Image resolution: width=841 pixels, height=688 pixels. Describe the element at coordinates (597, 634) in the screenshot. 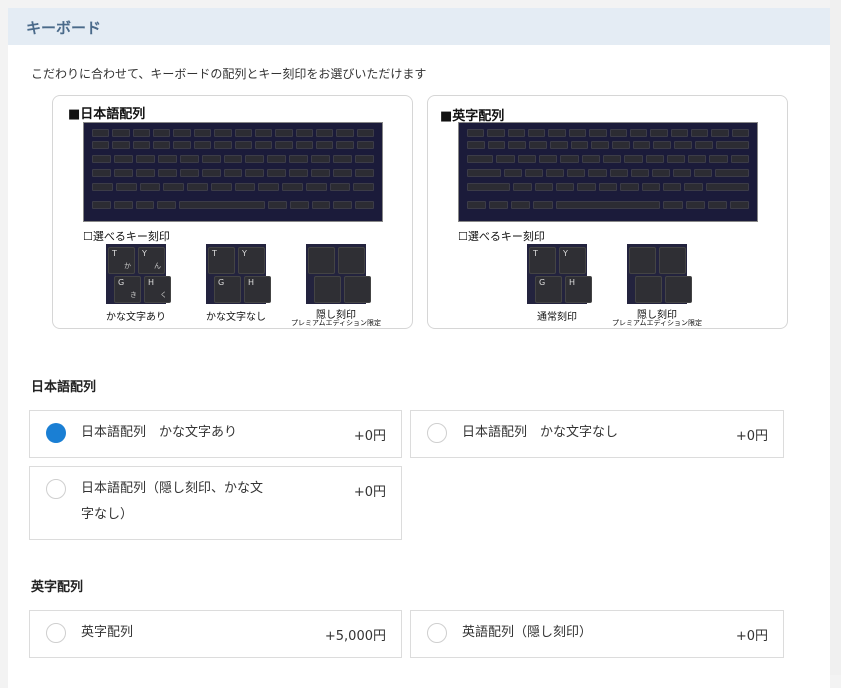

I see `option-en-hidden: 英語配列（隠し刻印） +0円` at that location.